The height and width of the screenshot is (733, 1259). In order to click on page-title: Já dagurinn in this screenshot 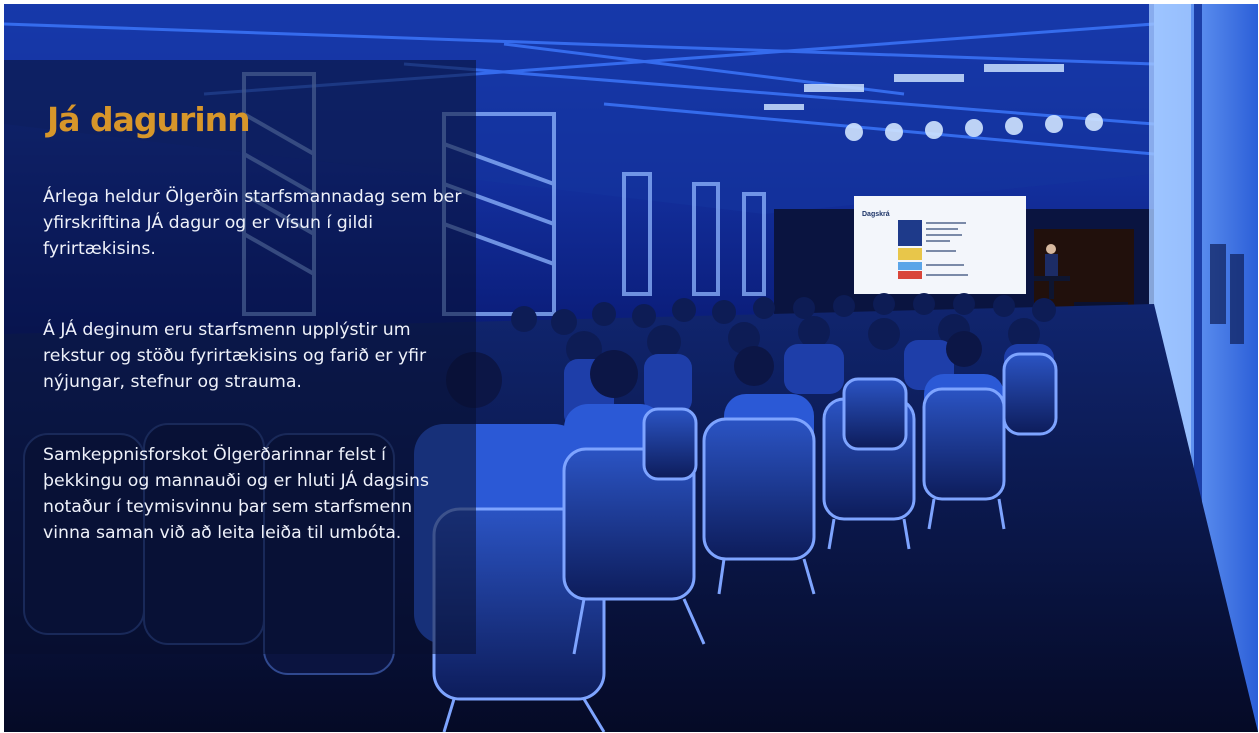, I will do `click(149, 119)`.